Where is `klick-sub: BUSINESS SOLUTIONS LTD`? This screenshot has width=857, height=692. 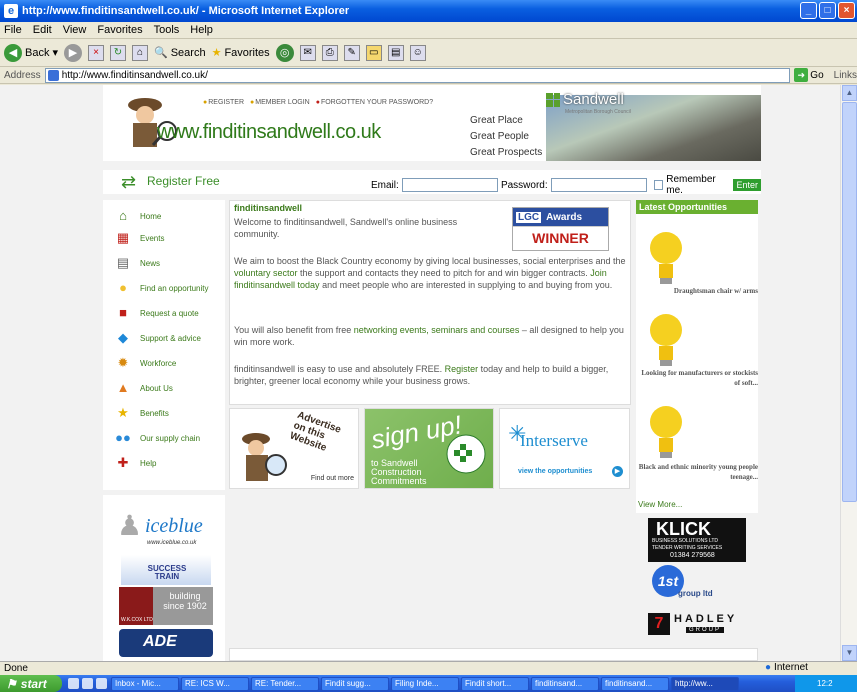
klick-sub: BUSINESS SOLUTIONS LTD is located at coordinates (685, 541).